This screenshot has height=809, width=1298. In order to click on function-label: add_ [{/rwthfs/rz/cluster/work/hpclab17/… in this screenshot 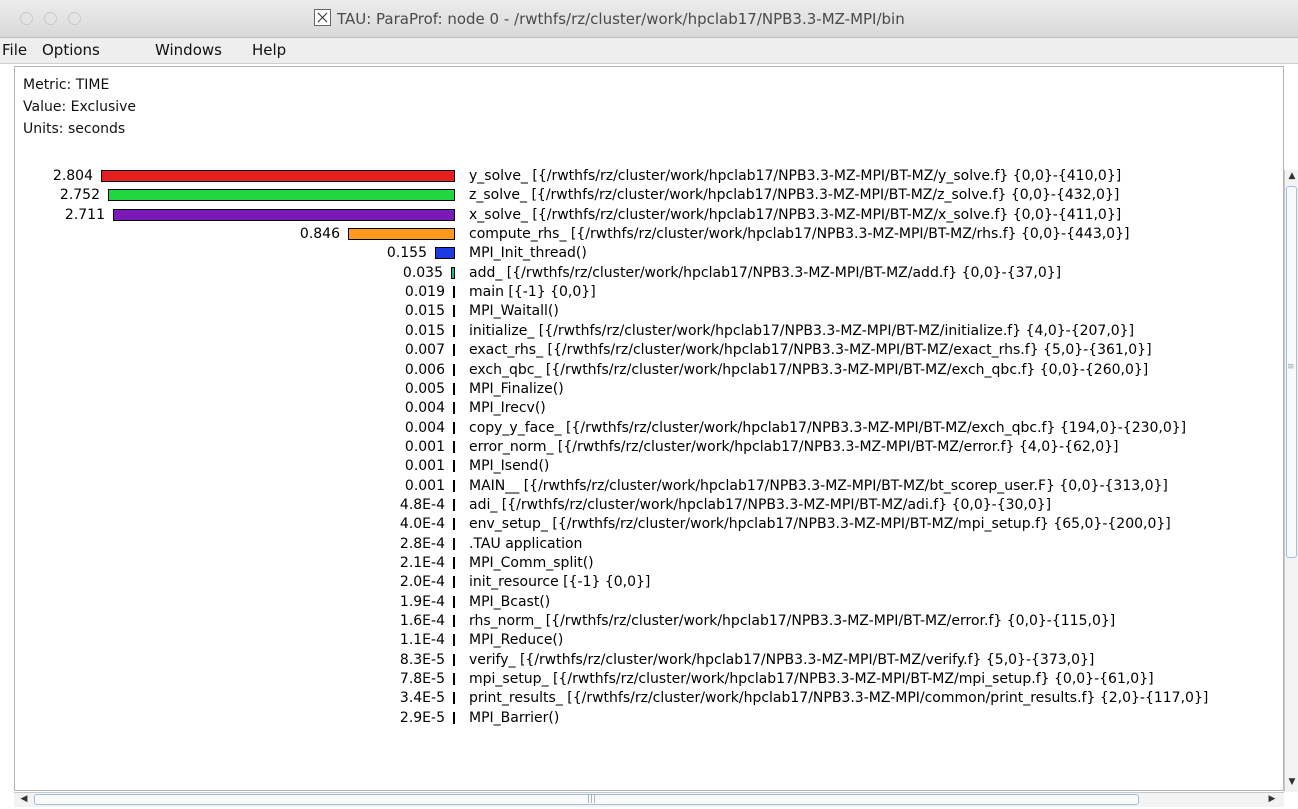, I will do `click(765, 273)`.